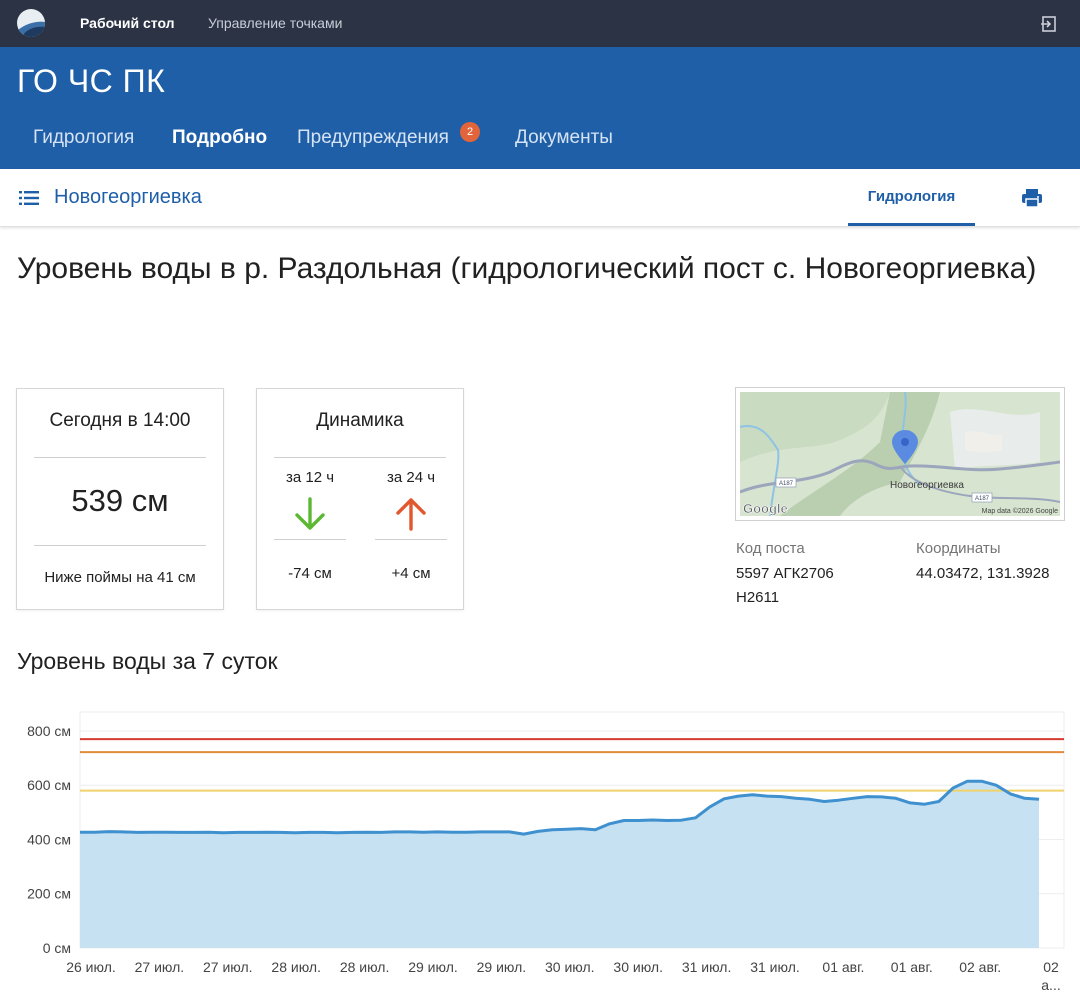 Image resolution: width=1080 pixels, height=1008 pixels. I want to click on nav-desktop: Рабочий стол, so click(127, 23).